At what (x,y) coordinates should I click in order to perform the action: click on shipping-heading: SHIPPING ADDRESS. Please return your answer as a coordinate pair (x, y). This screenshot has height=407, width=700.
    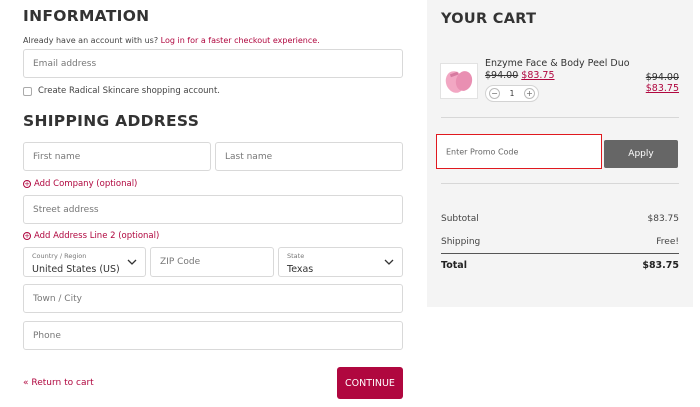
    Looking at the image, I should click on (111, 121).